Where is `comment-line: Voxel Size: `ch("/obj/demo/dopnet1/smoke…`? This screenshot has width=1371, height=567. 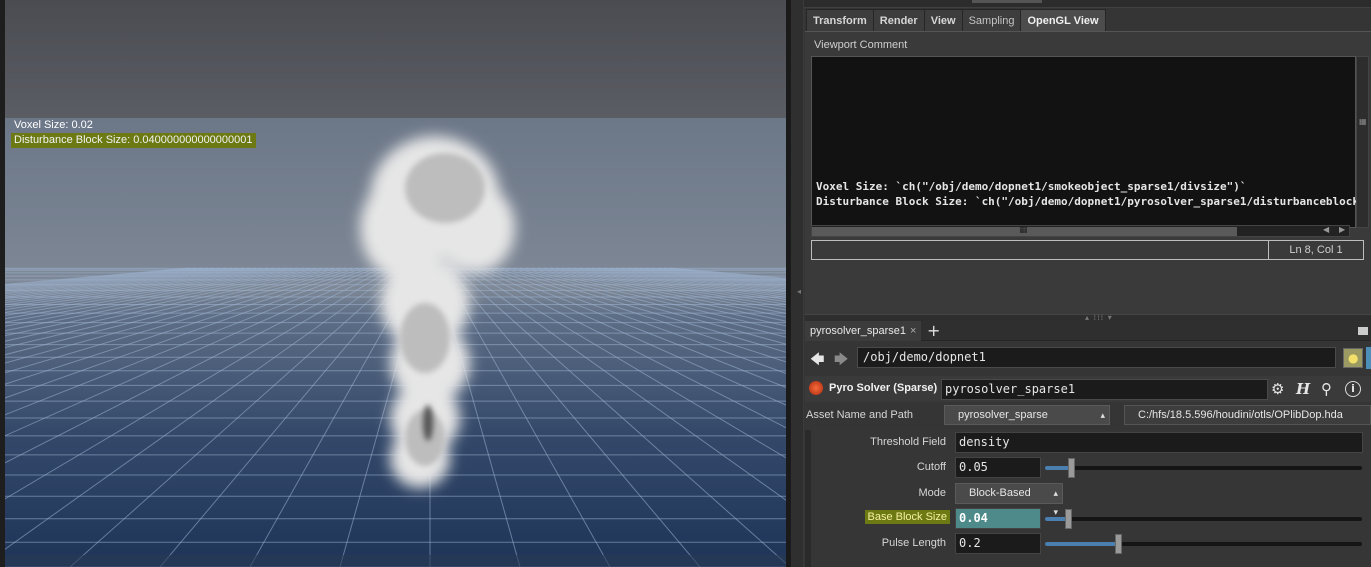 comment-line: Voxel Size: `ch("/obj/demo/dopnet1/smoke… is located at coordinates (1031, 186).